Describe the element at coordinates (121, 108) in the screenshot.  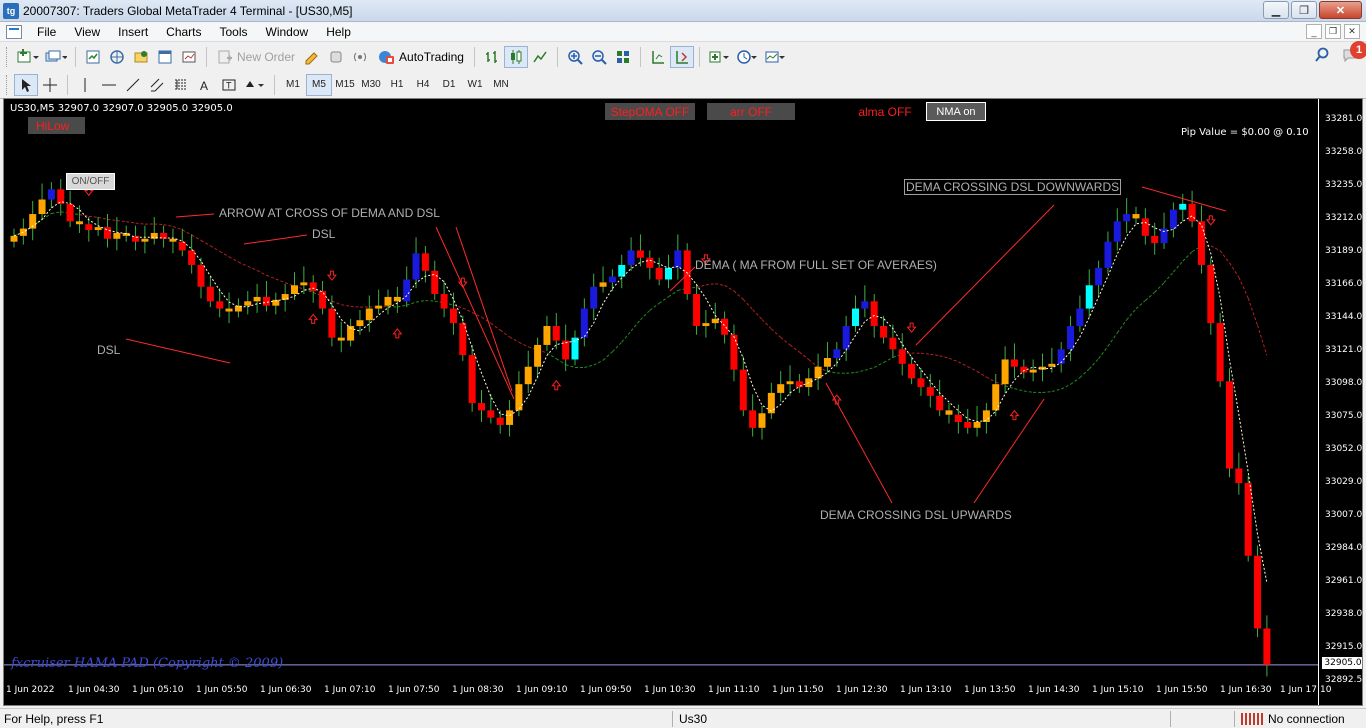
I see `ohlc-header: US30,M5 32907.0 32907.0 32905.0 32905.0` at that location.